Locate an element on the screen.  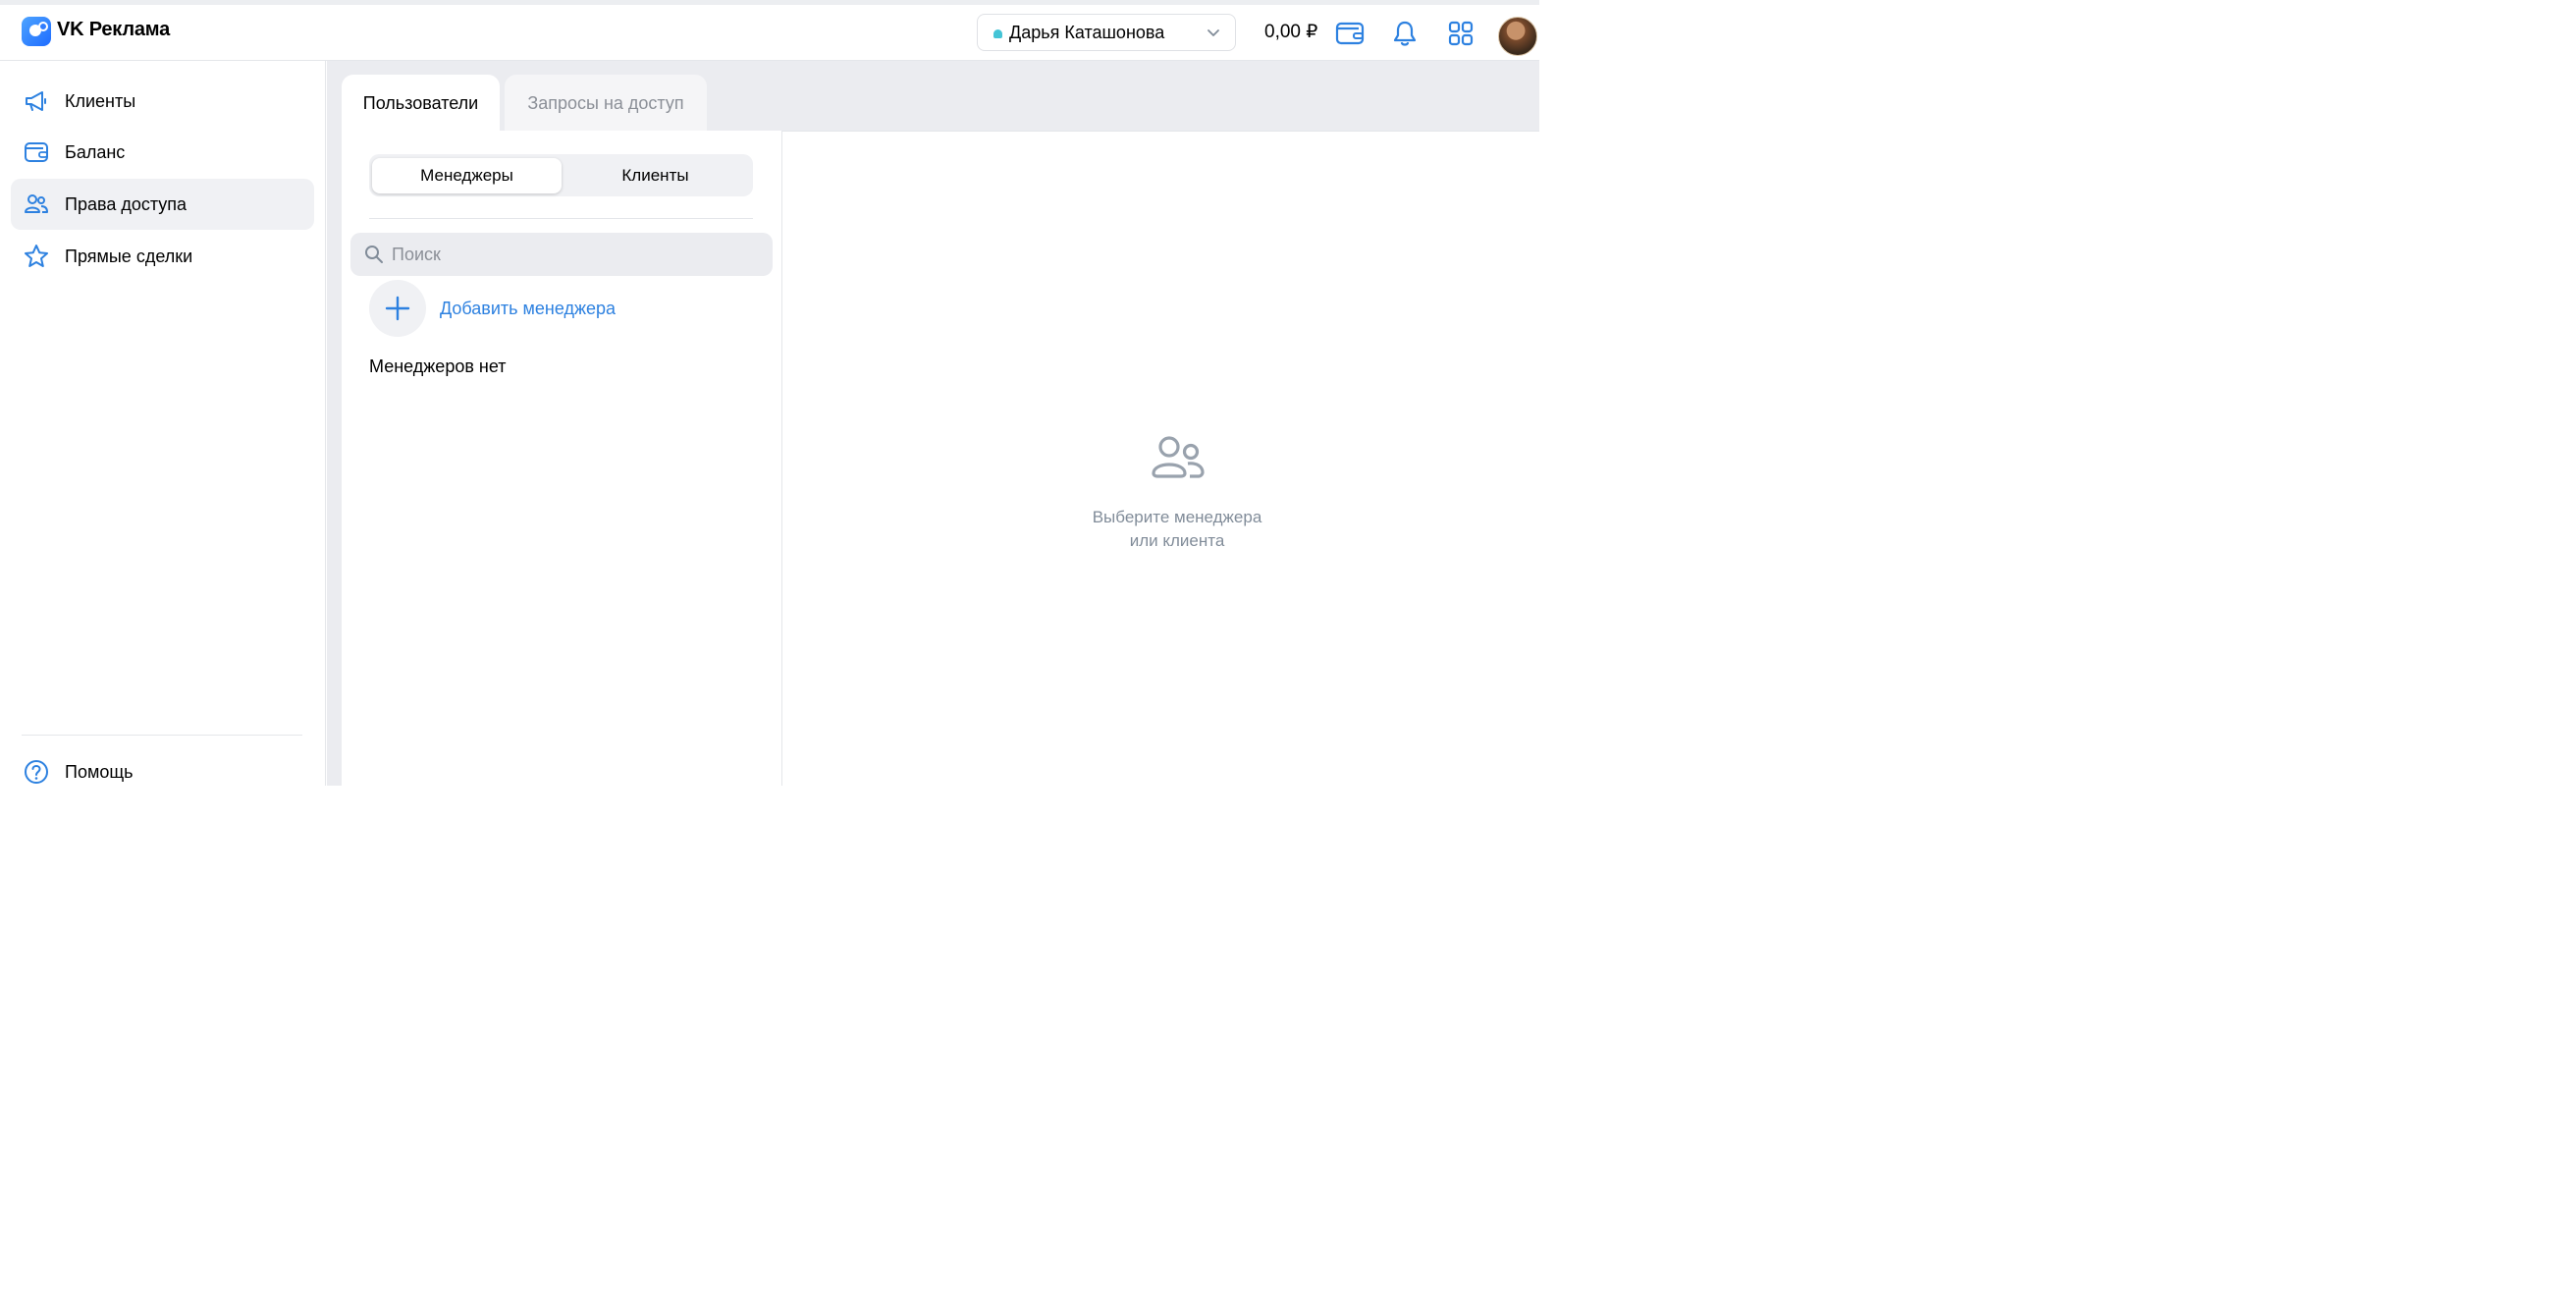
sidebar-item-access-rights: Права доступа is located at coordinates (162, 204).